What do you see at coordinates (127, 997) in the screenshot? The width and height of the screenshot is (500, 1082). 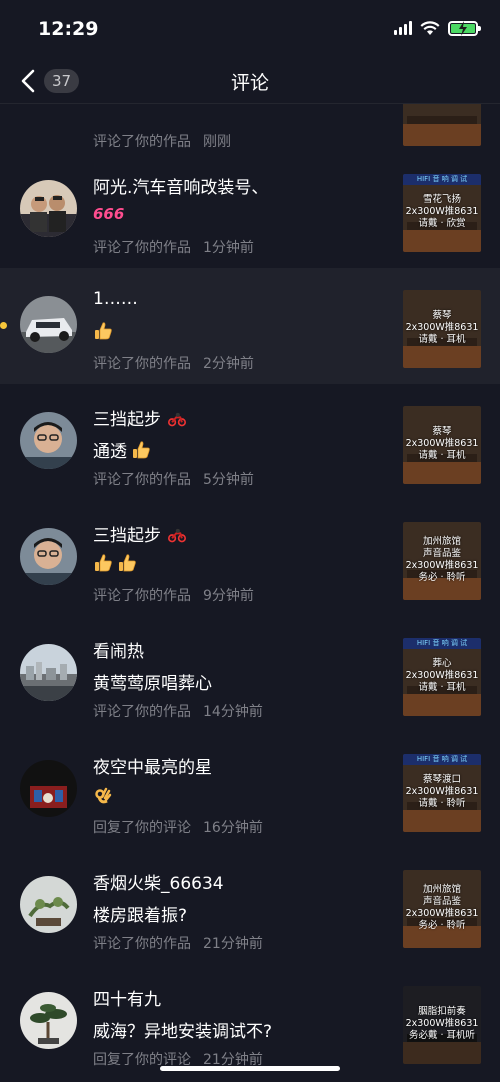 I see `username: 四十有九` at bounding box center [127, 997].